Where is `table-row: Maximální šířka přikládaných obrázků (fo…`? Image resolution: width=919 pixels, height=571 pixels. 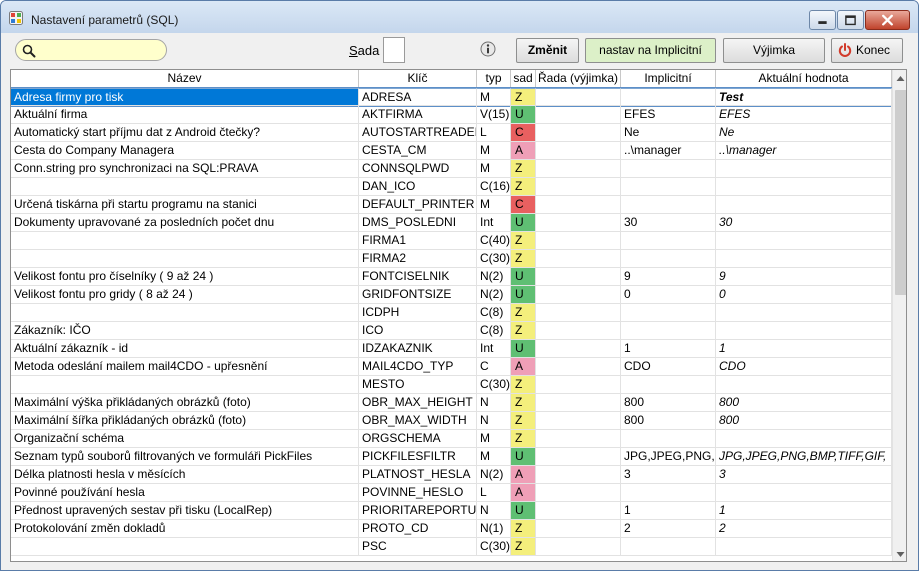
table-row: Maximální šířka přikládaných obrázků (fo… is located at coordinates (451, 421).